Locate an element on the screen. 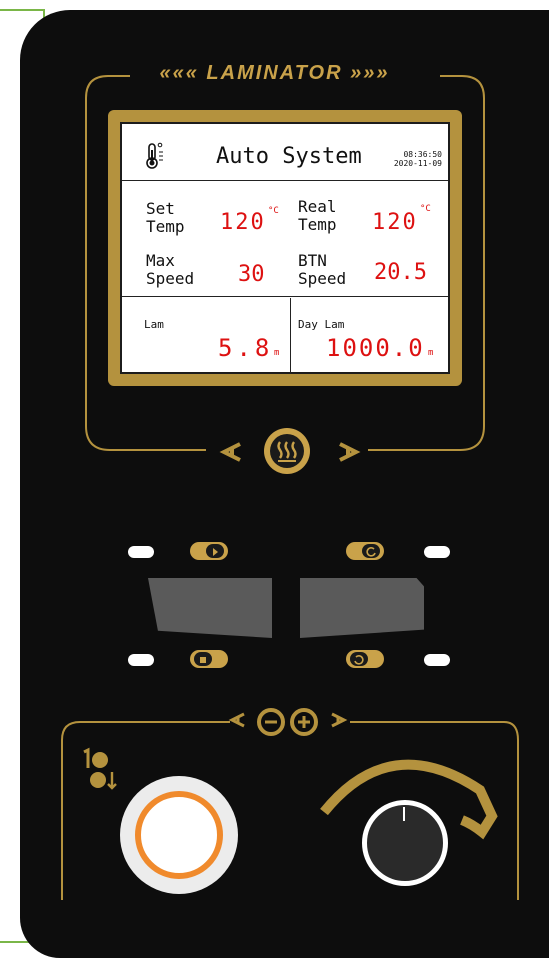  day-lam-label: Day Lam is located at coordinates (321, 324).